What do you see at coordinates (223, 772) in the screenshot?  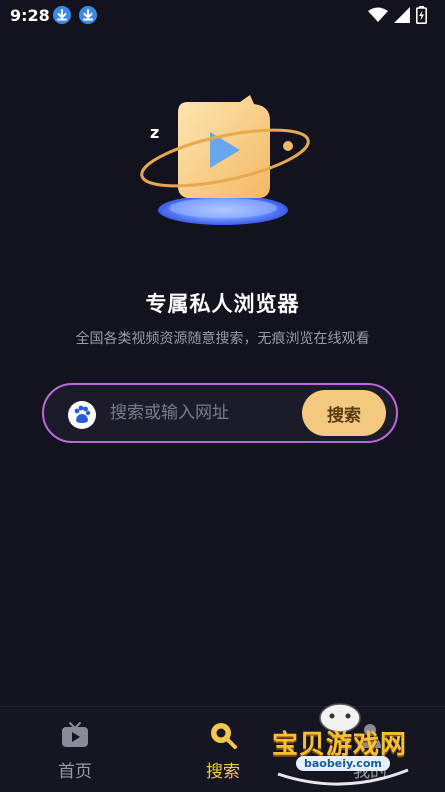 I see `nav-label-search: 搜索` at bounding box center [223, 772].